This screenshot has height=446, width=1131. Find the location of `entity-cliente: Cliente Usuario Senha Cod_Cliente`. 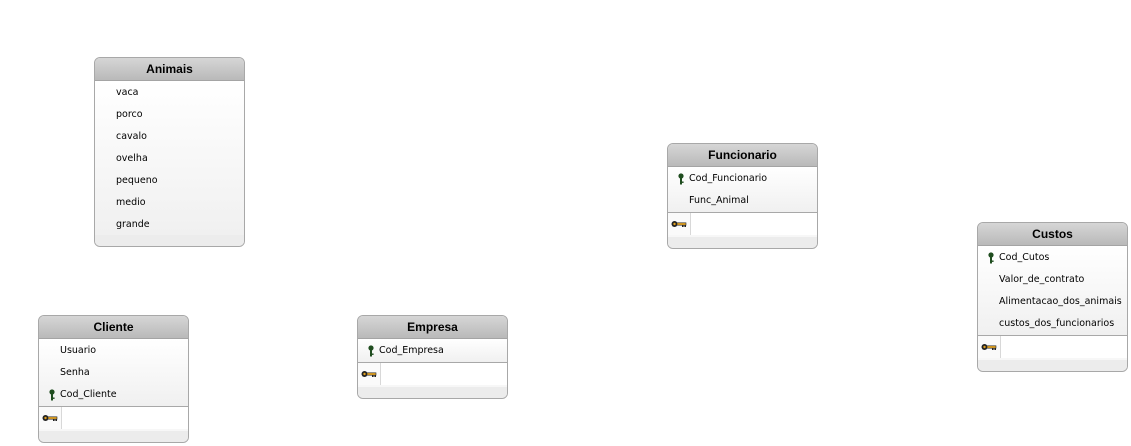

entity-cliente: Cliente Usuario Senha Cod_Cliente is located at coordinates (113, 379).